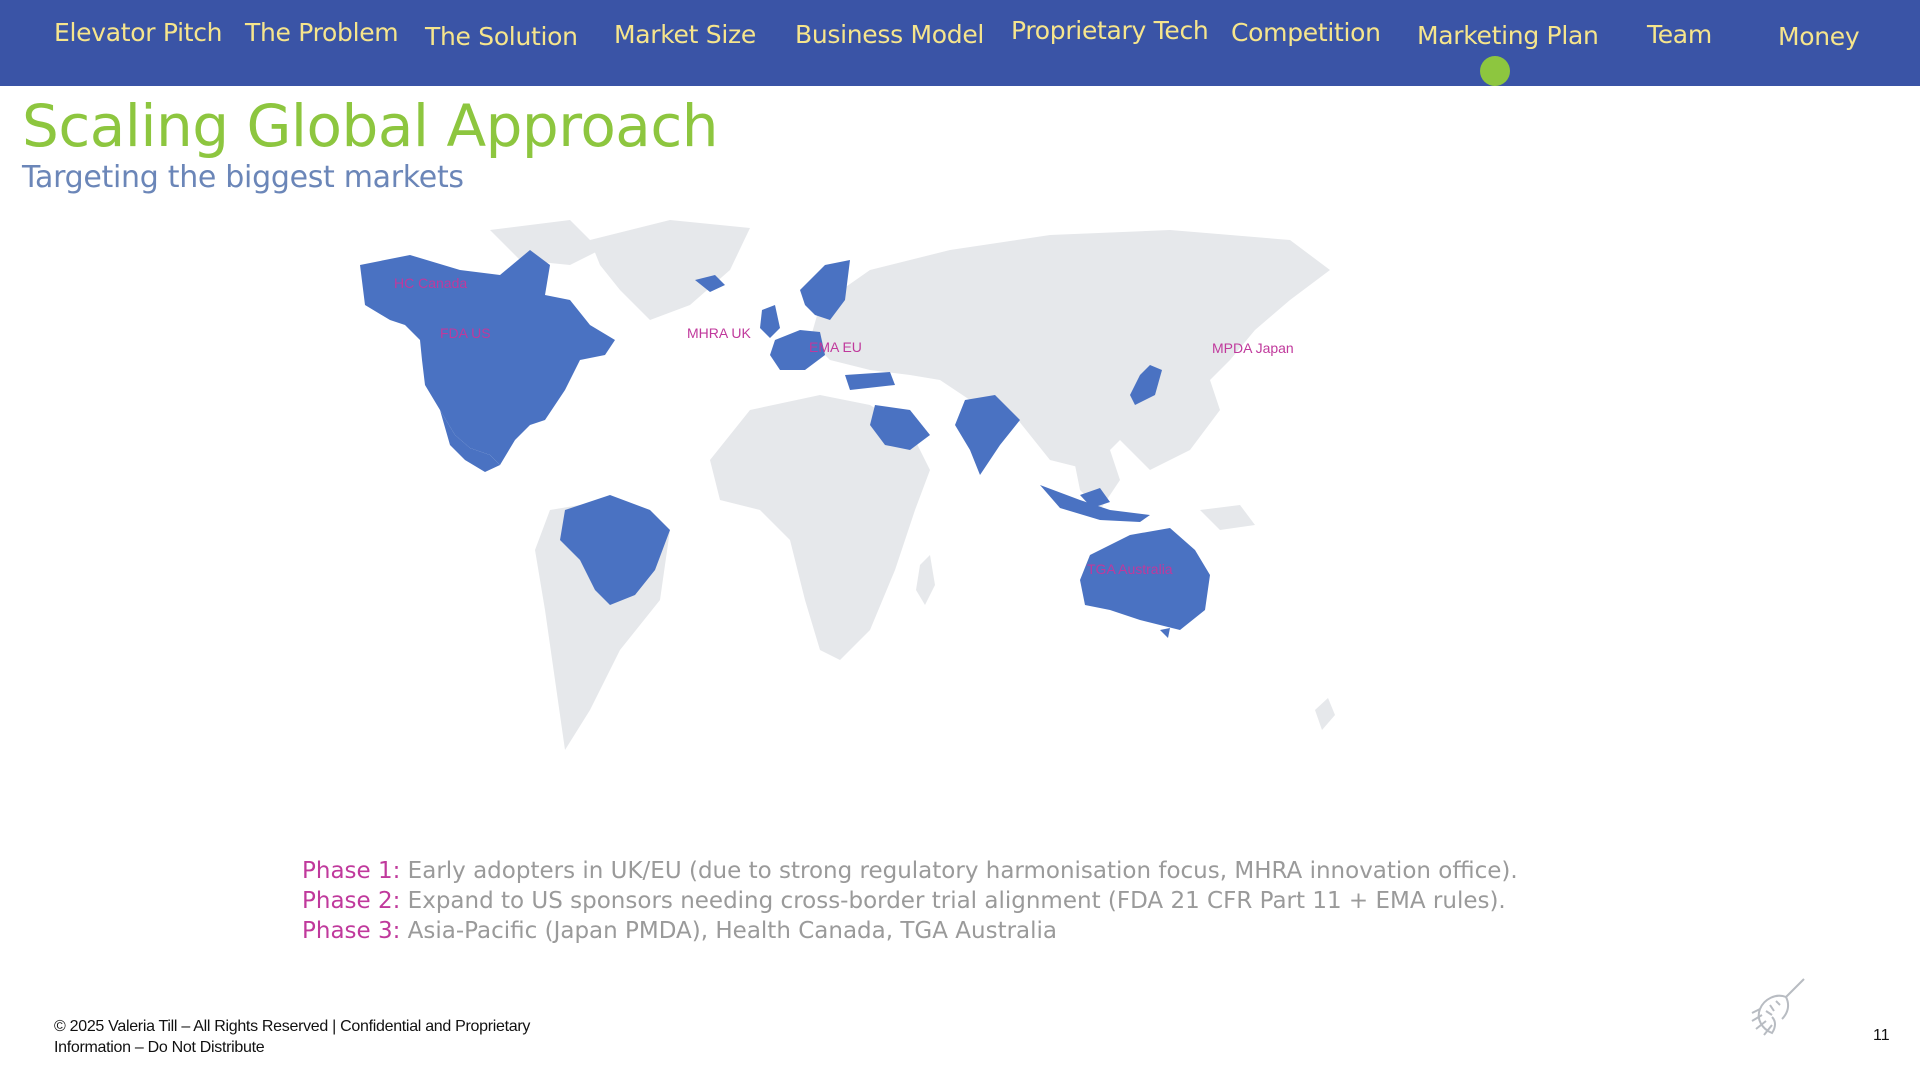 This screenshot has height=1079, width=1920. What do you see at coordinates (1130, 569) in the screenshot?
I see `label-tga-australia: TGA Australia` at bounding box center [1130, 569].